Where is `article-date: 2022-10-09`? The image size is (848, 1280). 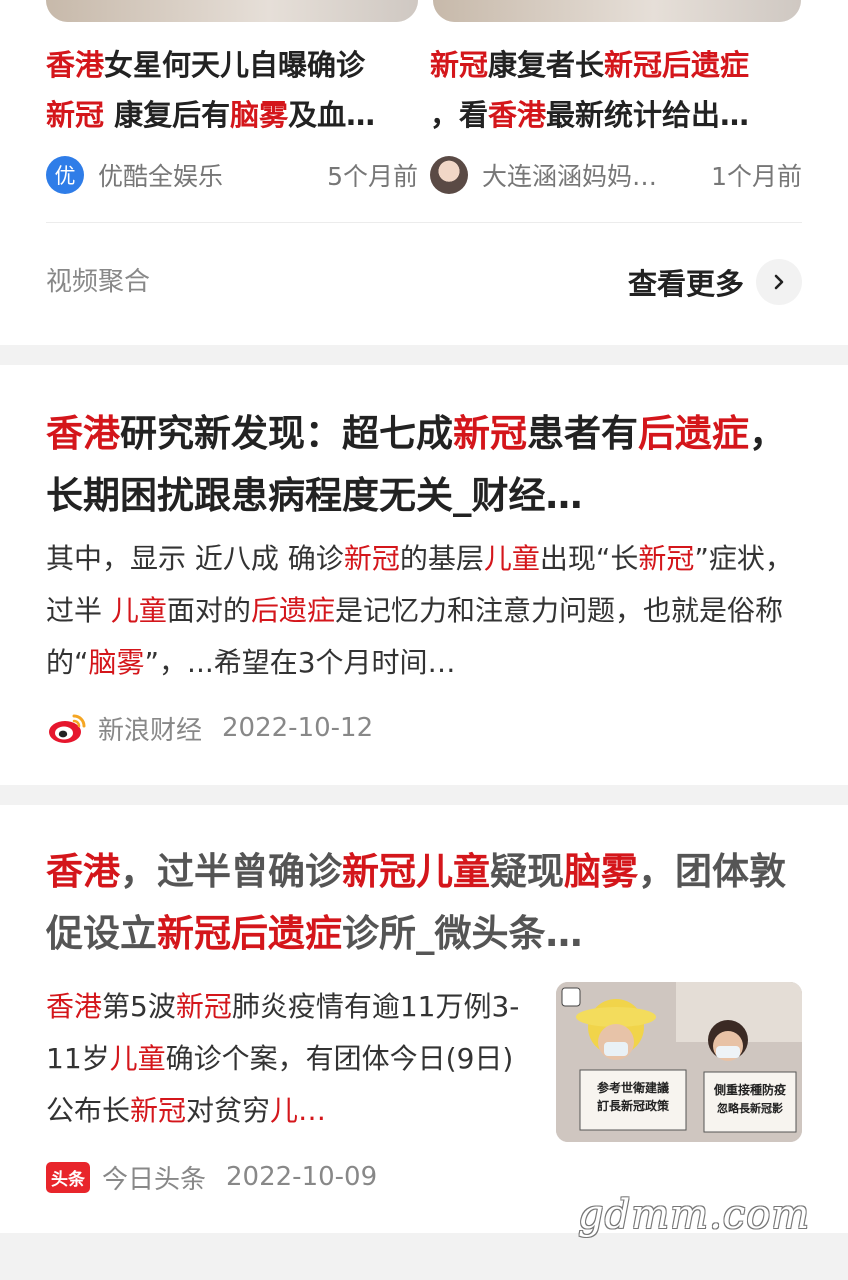 article-date: 2022-10-09 is located at coordinates (302, 1177).